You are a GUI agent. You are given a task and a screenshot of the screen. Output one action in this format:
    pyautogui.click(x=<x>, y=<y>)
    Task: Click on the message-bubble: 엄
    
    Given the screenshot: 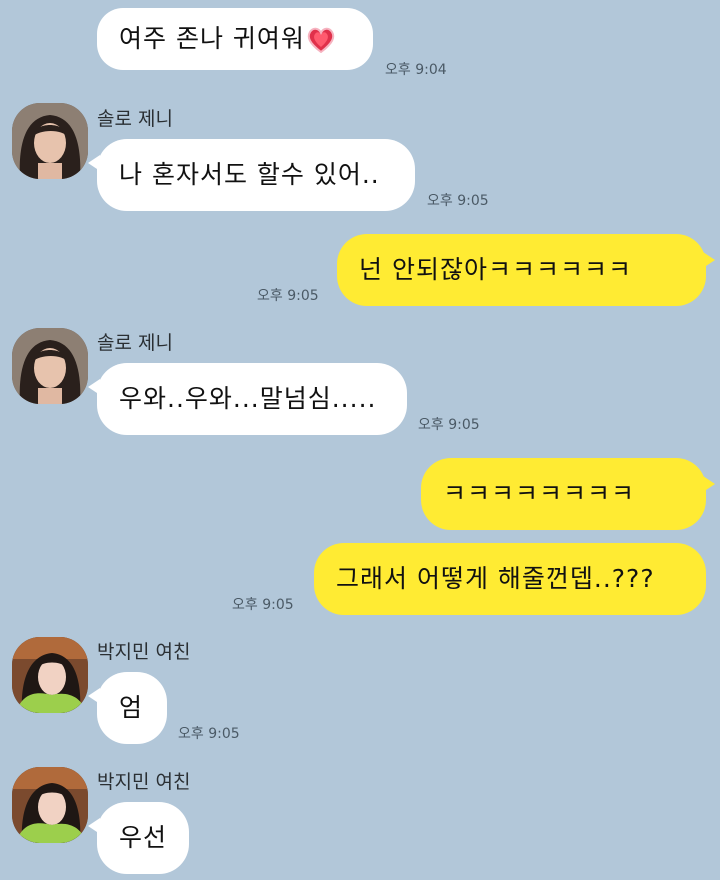 What is the action you would take?
    pyautogui.click(x=127, y=708)
    